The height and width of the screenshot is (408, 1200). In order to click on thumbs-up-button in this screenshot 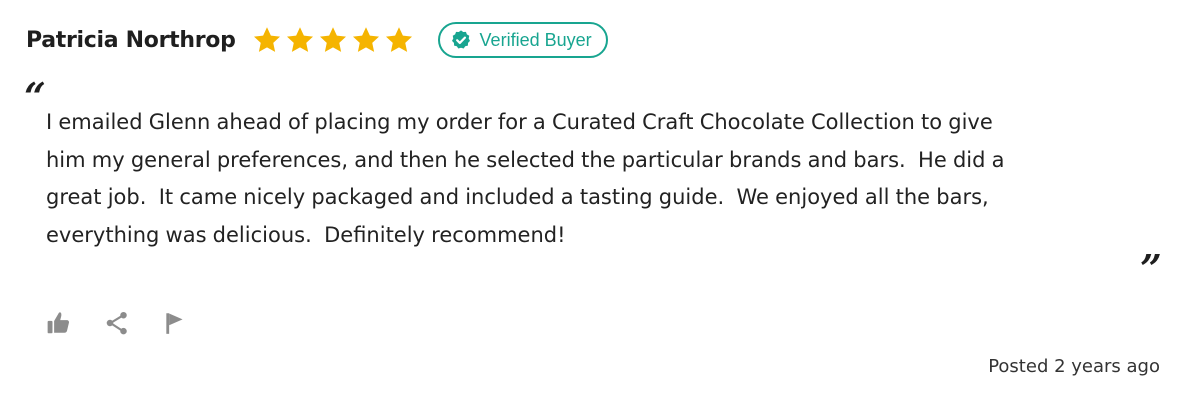, I will do `click(59, 323)`.